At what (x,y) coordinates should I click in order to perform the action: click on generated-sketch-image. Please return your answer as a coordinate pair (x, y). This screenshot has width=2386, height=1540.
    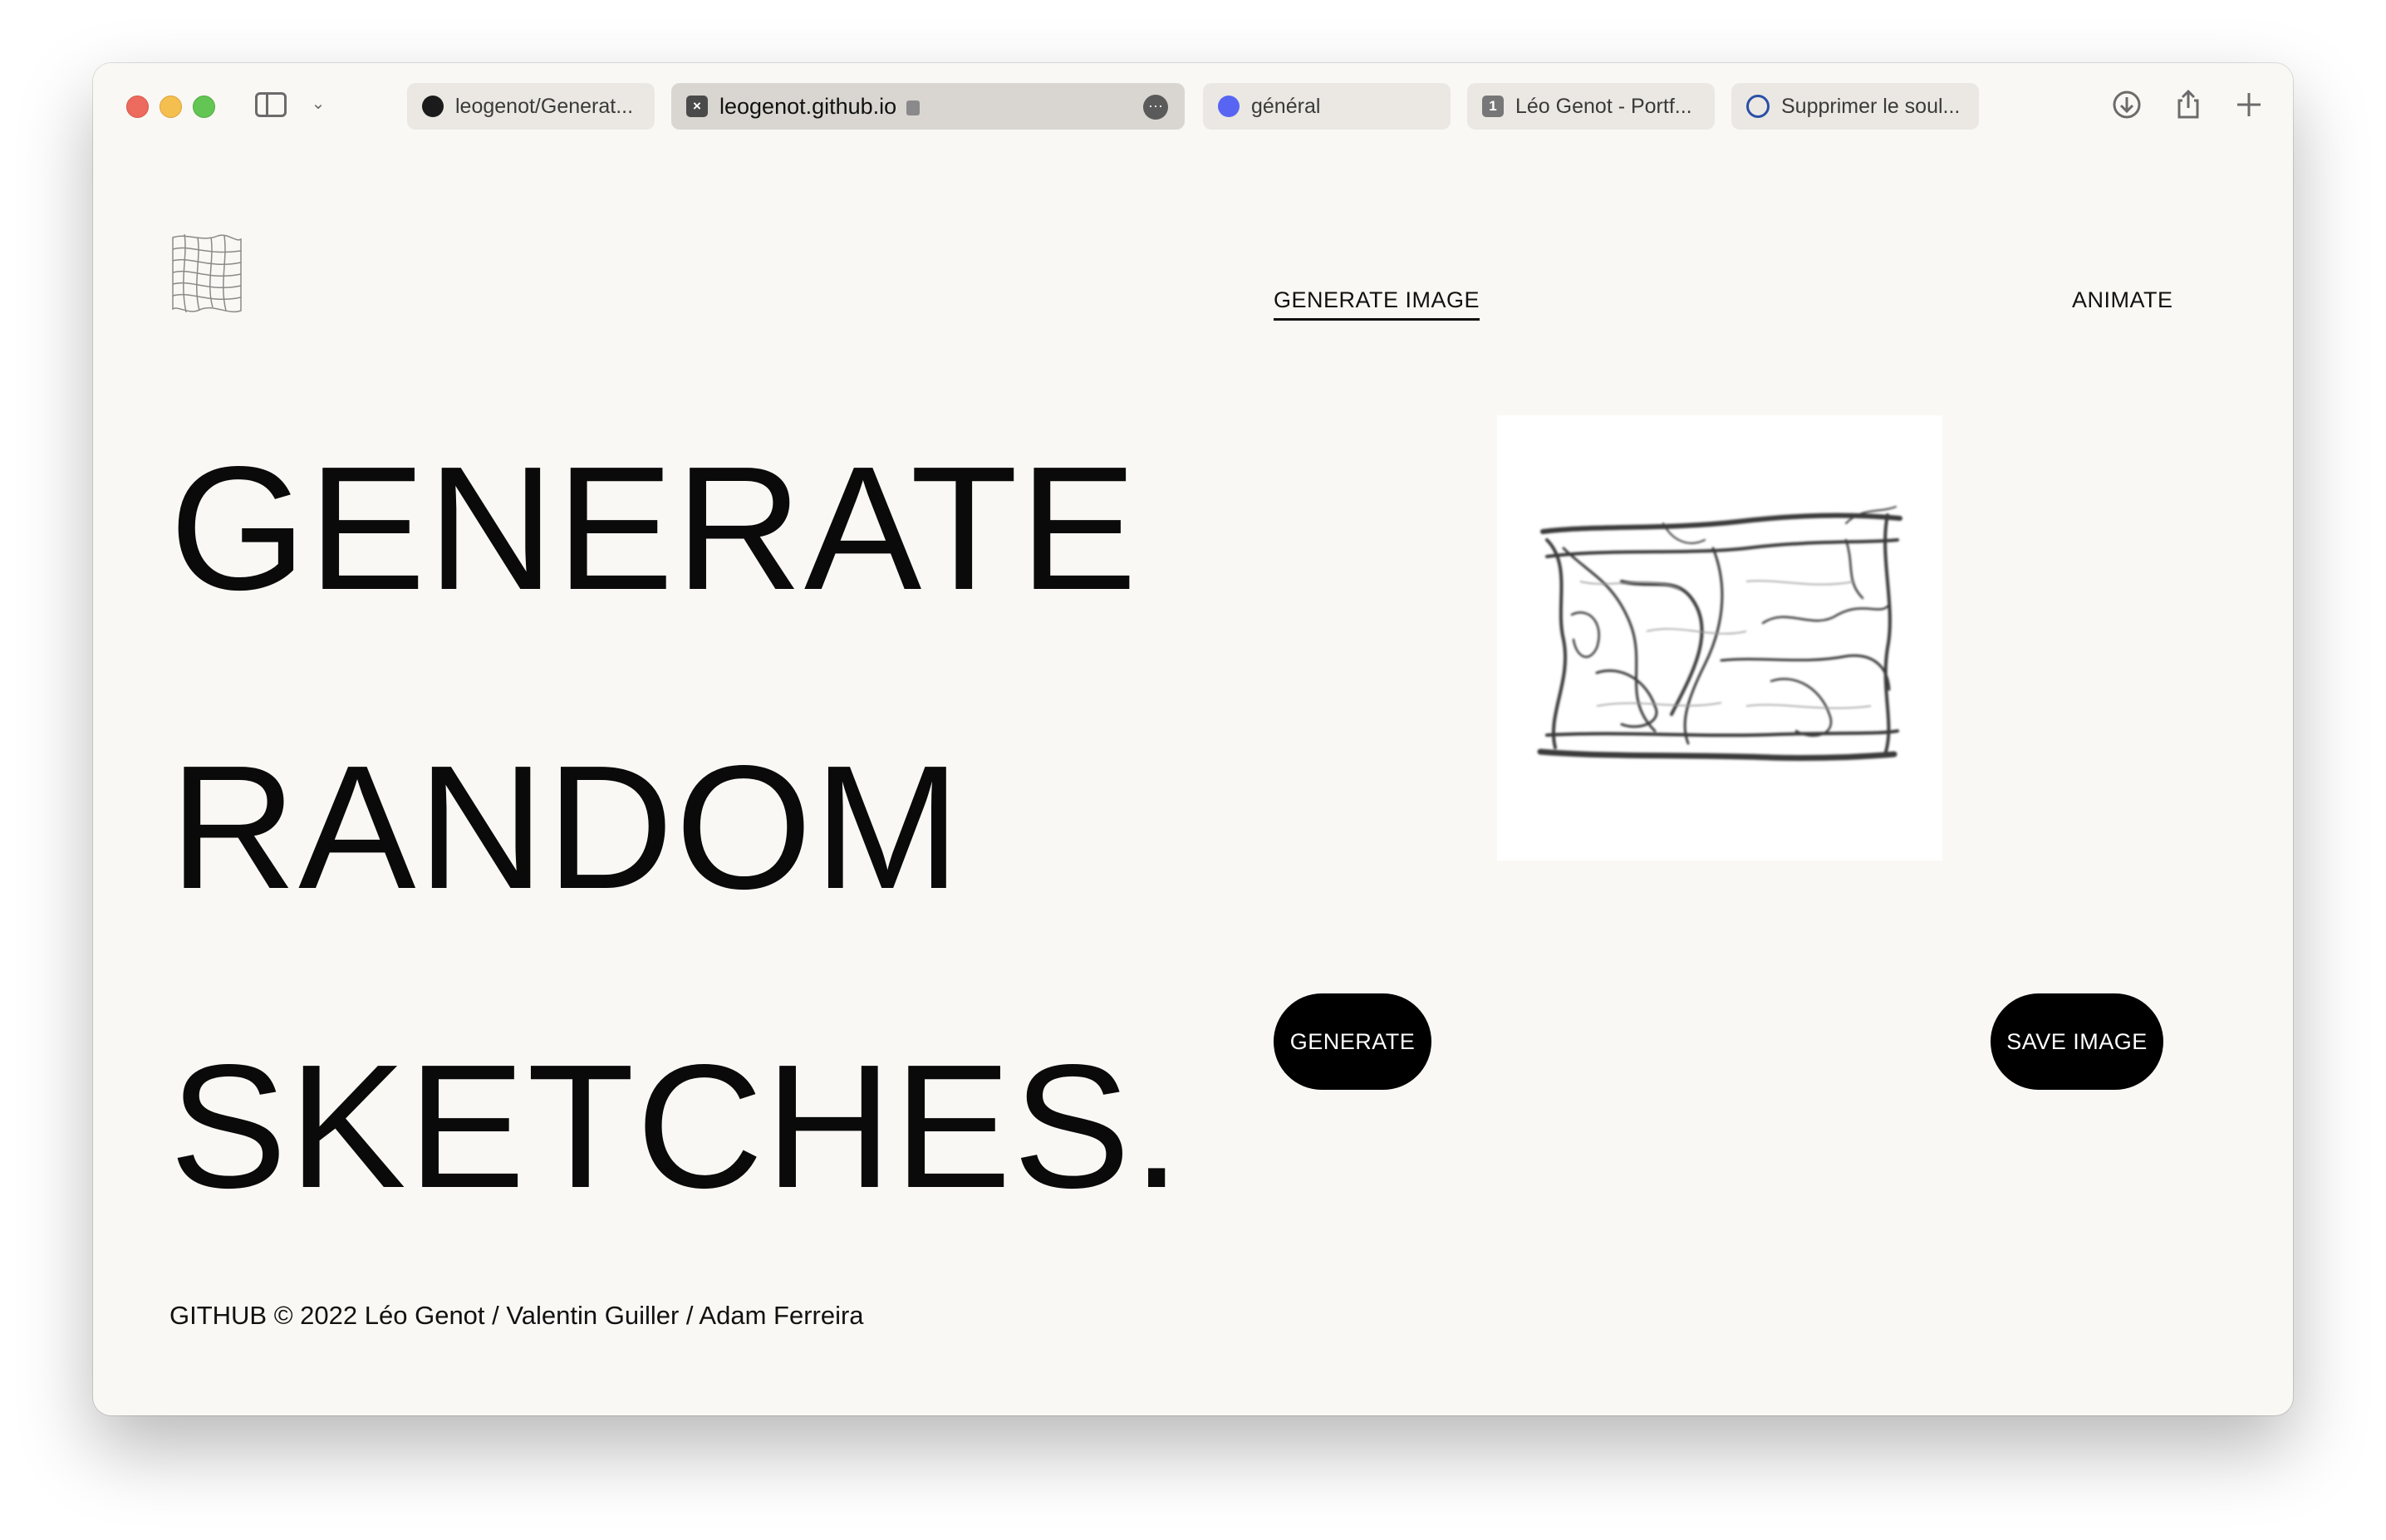
    Looking at the image, I should click on (1720, 638).